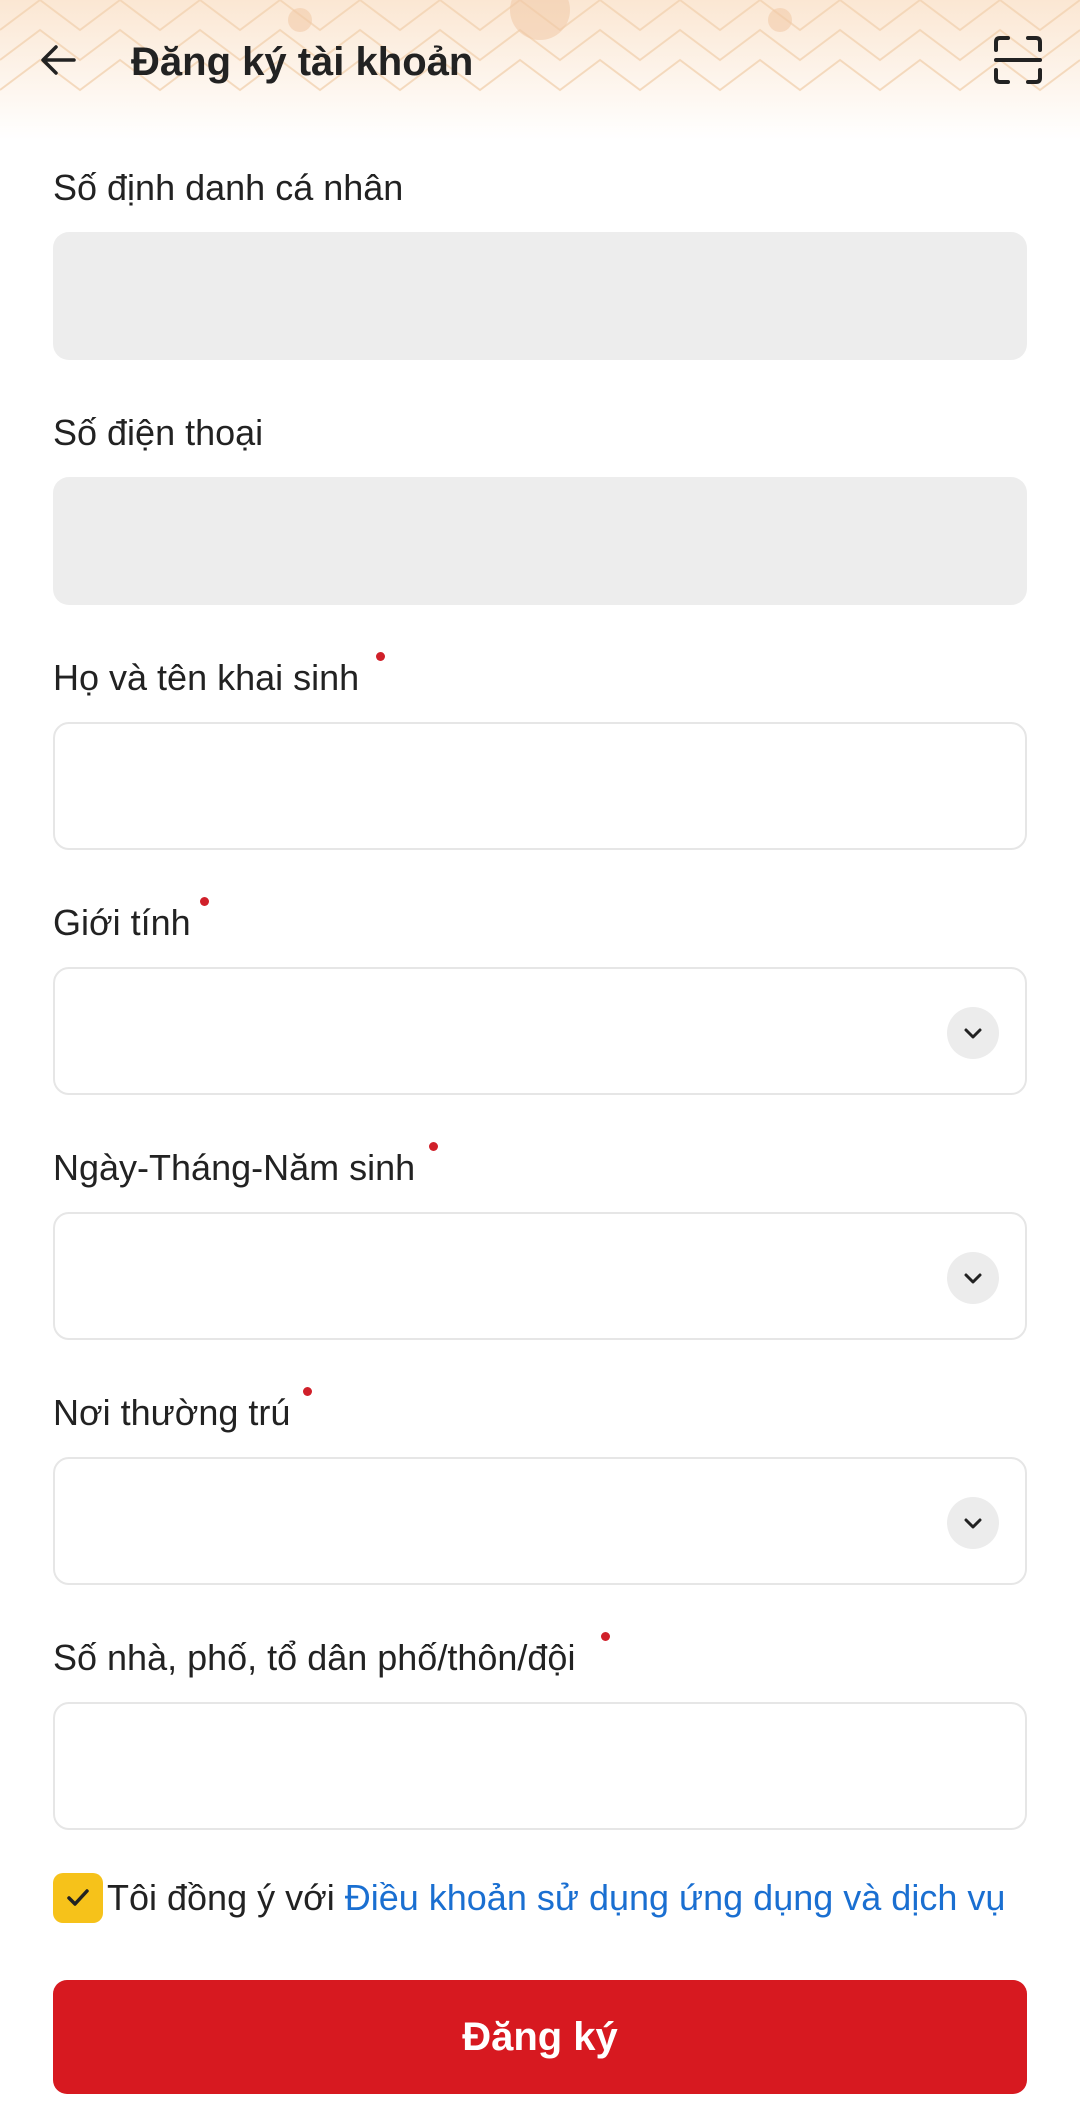  Describe the element at coordinates (540, 1031) in the screenshot. I see `gender-select` at that location.